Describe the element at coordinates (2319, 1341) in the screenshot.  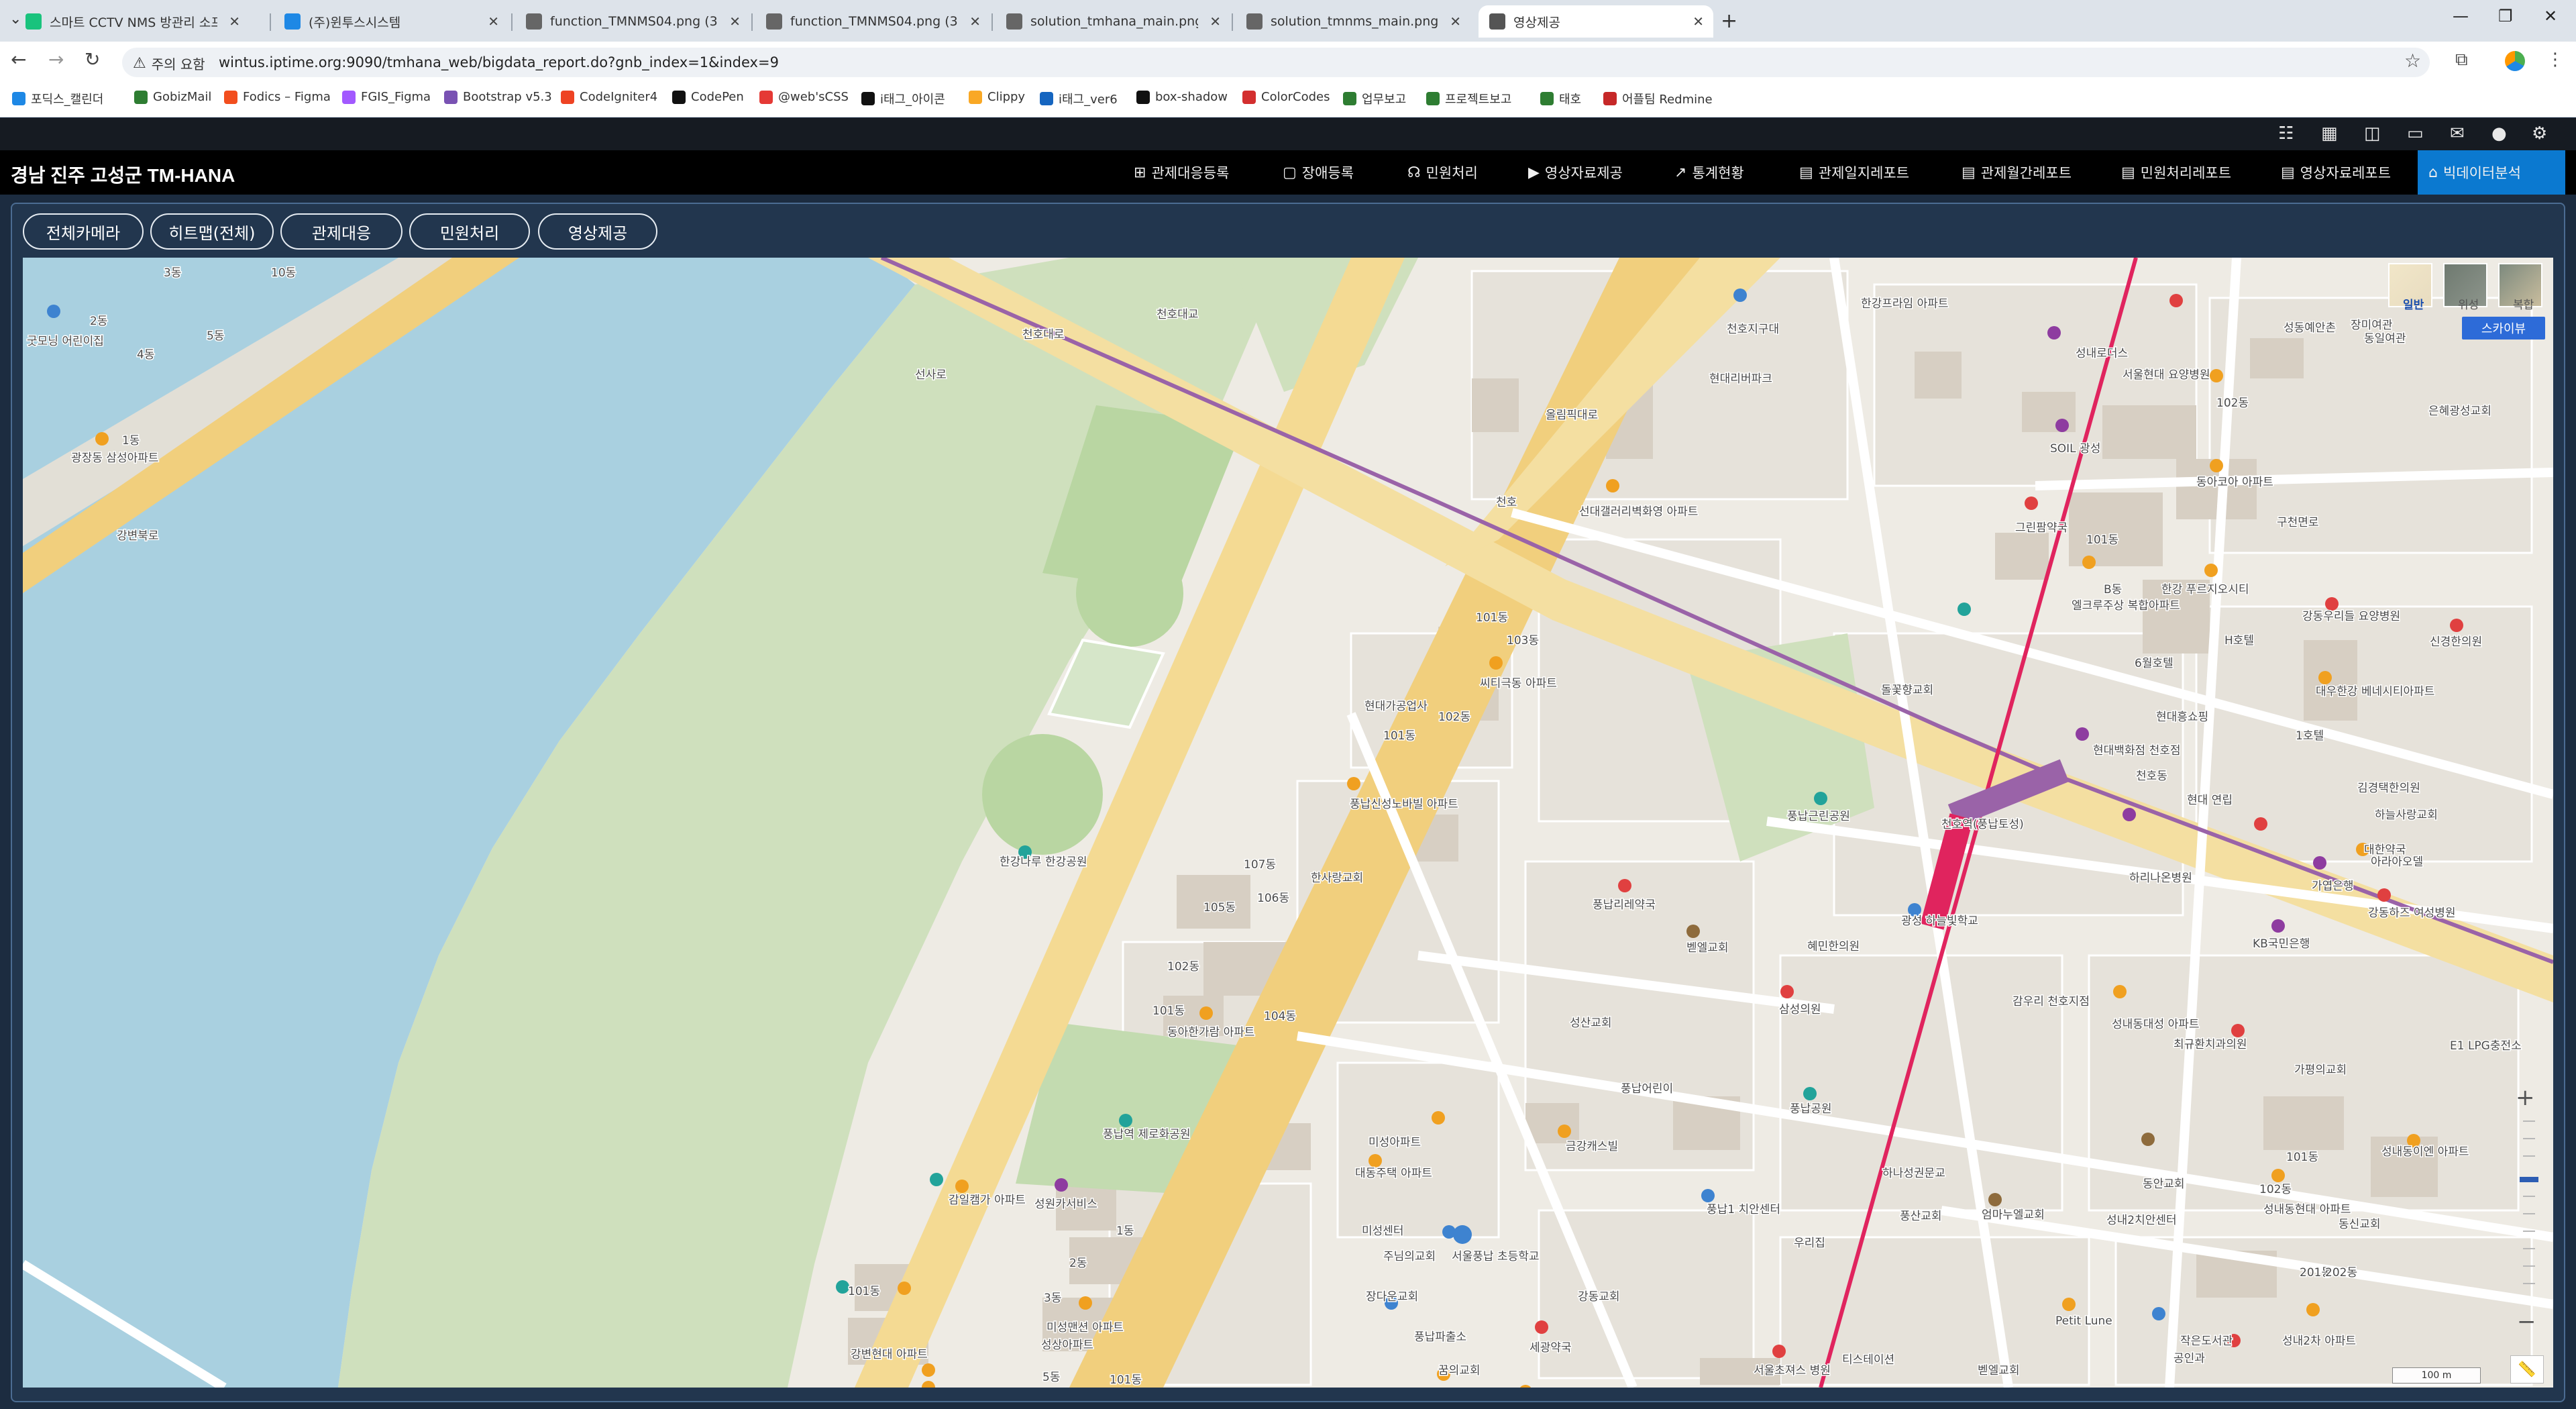
I see `map-label: 성내2차 아파트` at that location.